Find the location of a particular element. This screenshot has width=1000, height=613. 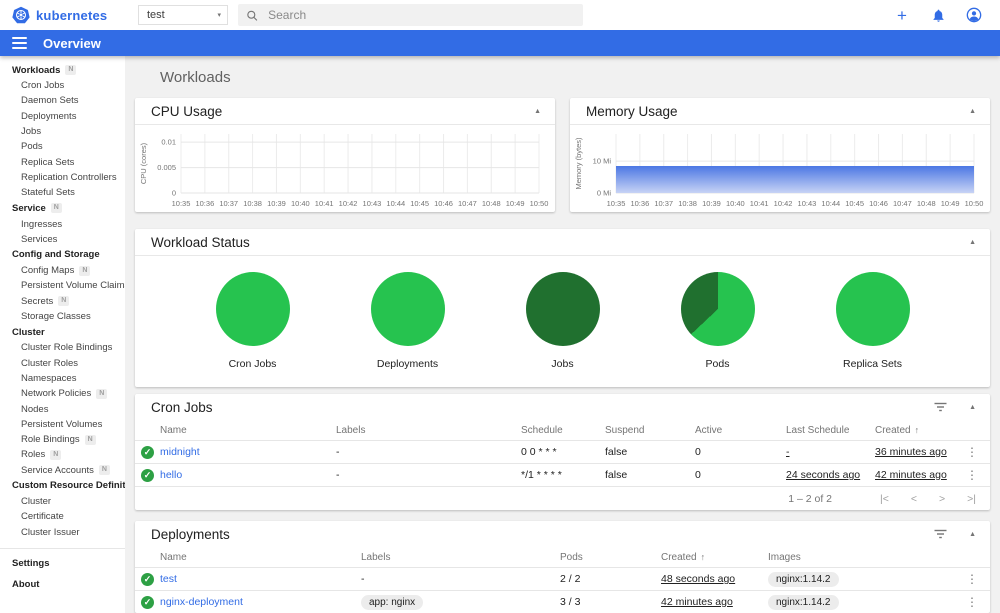

pie-chart-cron-jobs is located at coordinates (252, 309).